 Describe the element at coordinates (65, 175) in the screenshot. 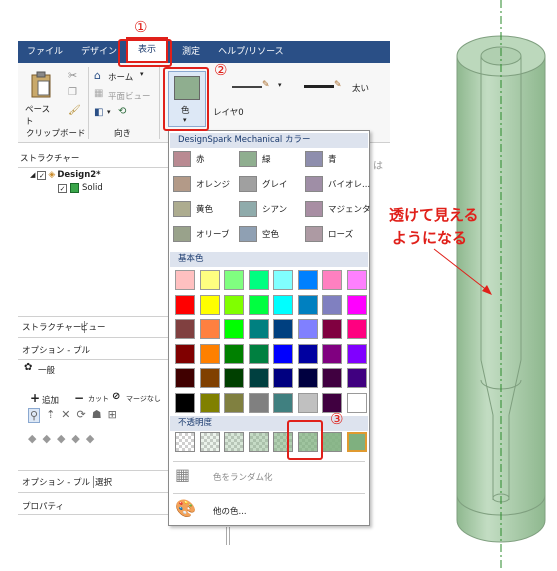

I see `tree-item-design: ◢ ✓ ◈ Design2*` at that location.